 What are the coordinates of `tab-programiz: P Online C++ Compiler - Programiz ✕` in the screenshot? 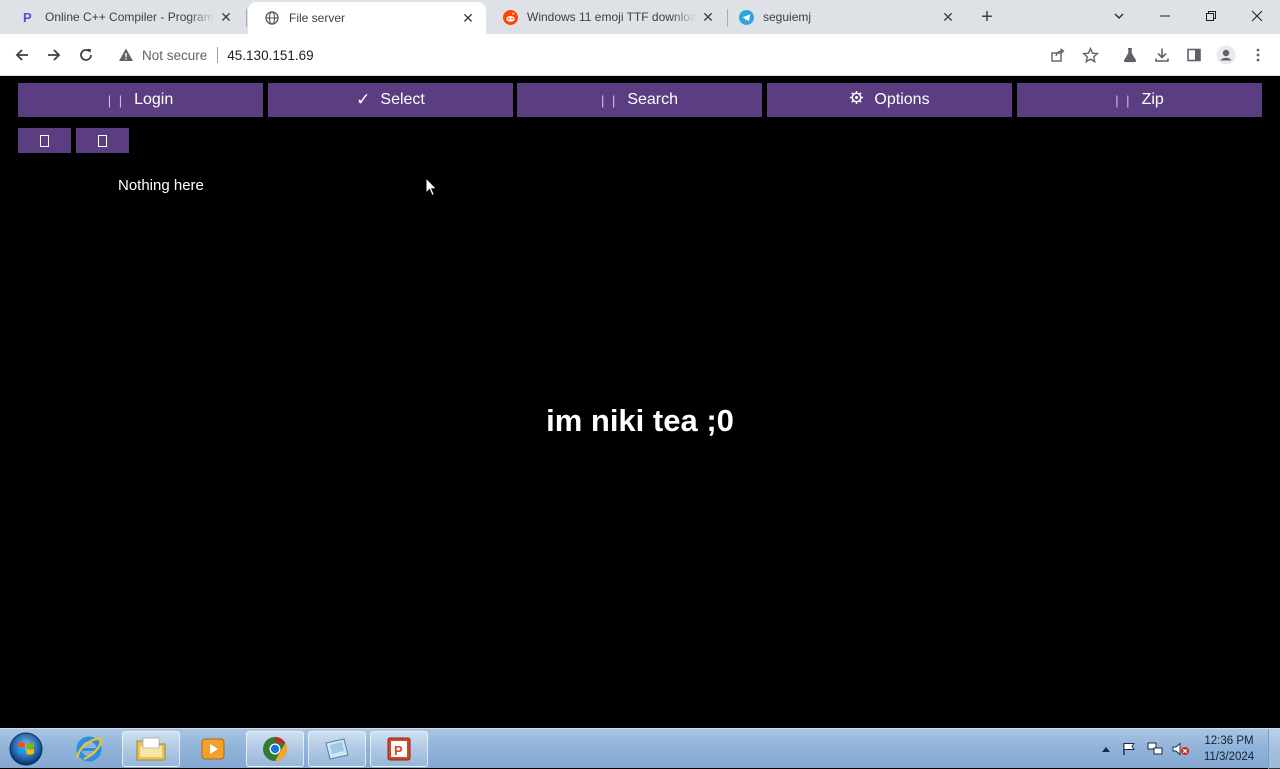 It's located at (124, 17).